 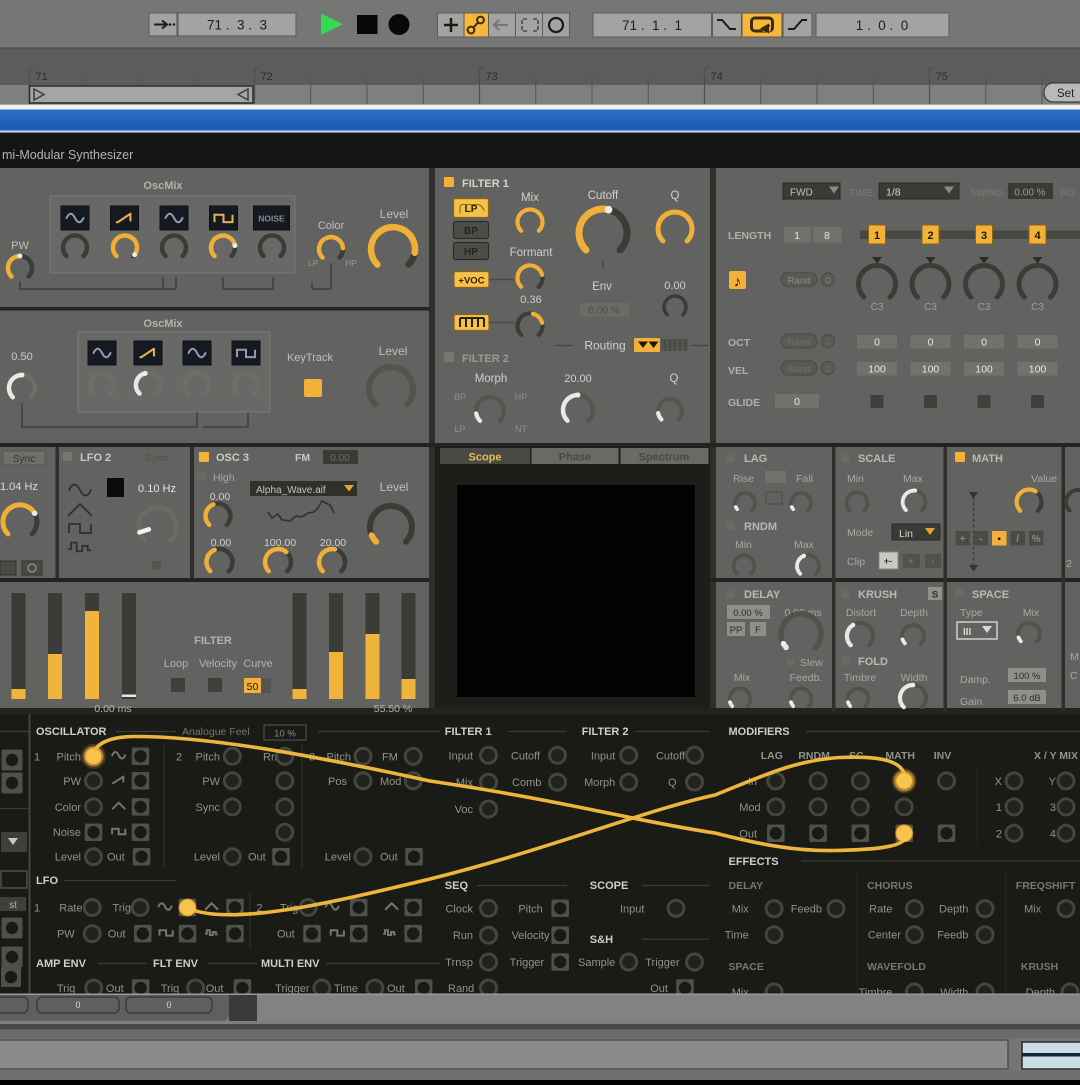 I want to click on svg-text: Formant, so click(x=532, y=253).